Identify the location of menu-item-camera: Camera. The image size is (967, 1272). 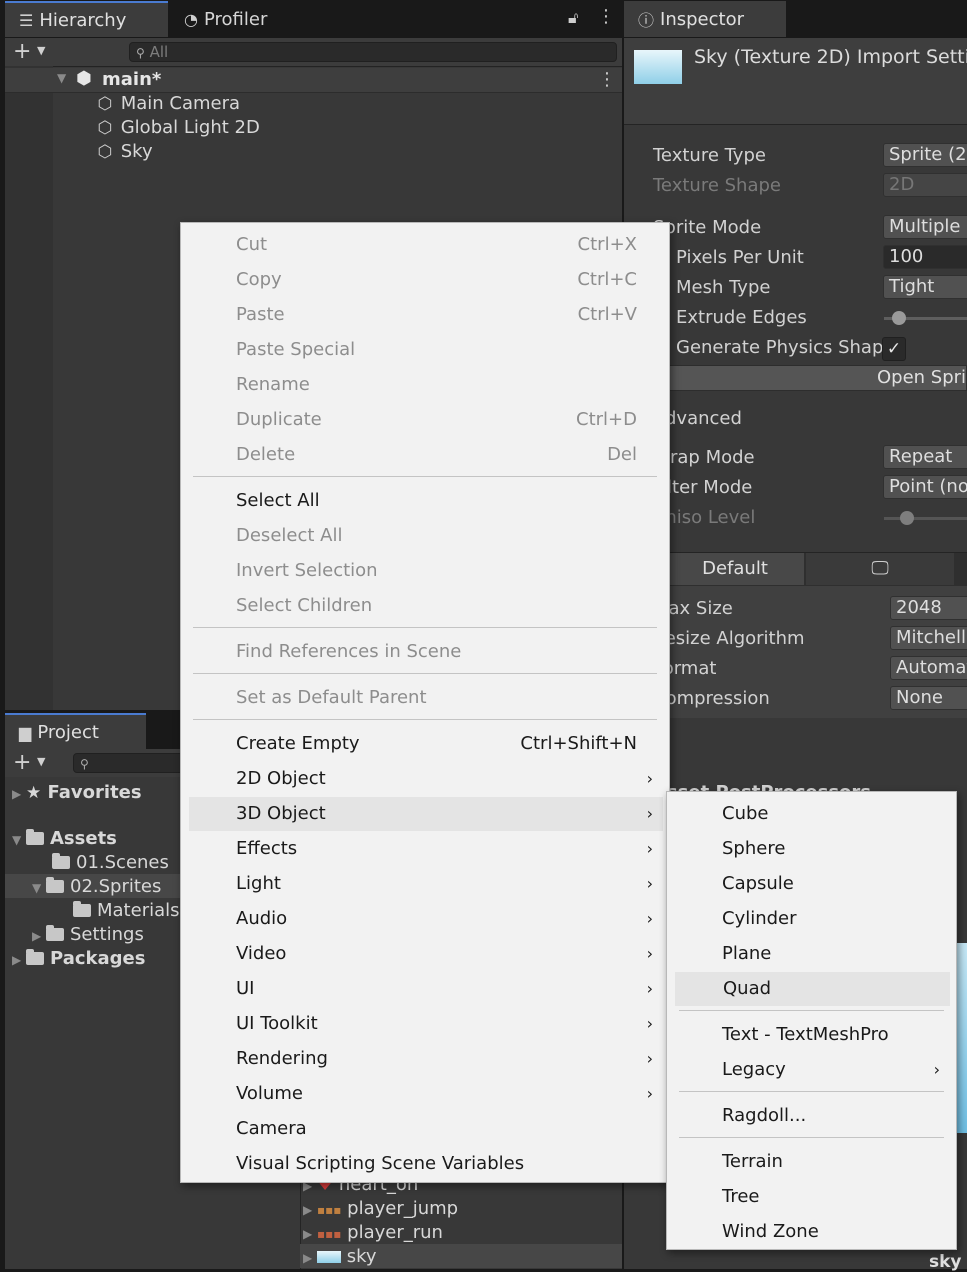
(425, 1129).